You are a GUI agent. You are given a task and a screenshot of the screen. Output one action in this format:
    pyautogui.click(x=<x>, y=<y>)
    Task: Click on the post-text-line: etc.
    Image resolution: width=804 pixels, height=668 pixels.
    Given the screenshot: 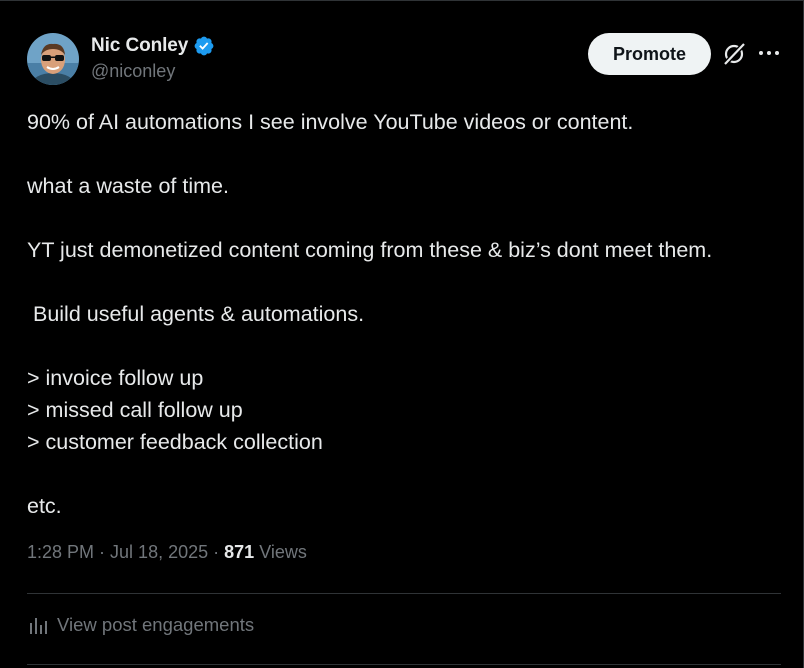 What is the action you would take?
    pyautogui.click(x=44, y=506)
    